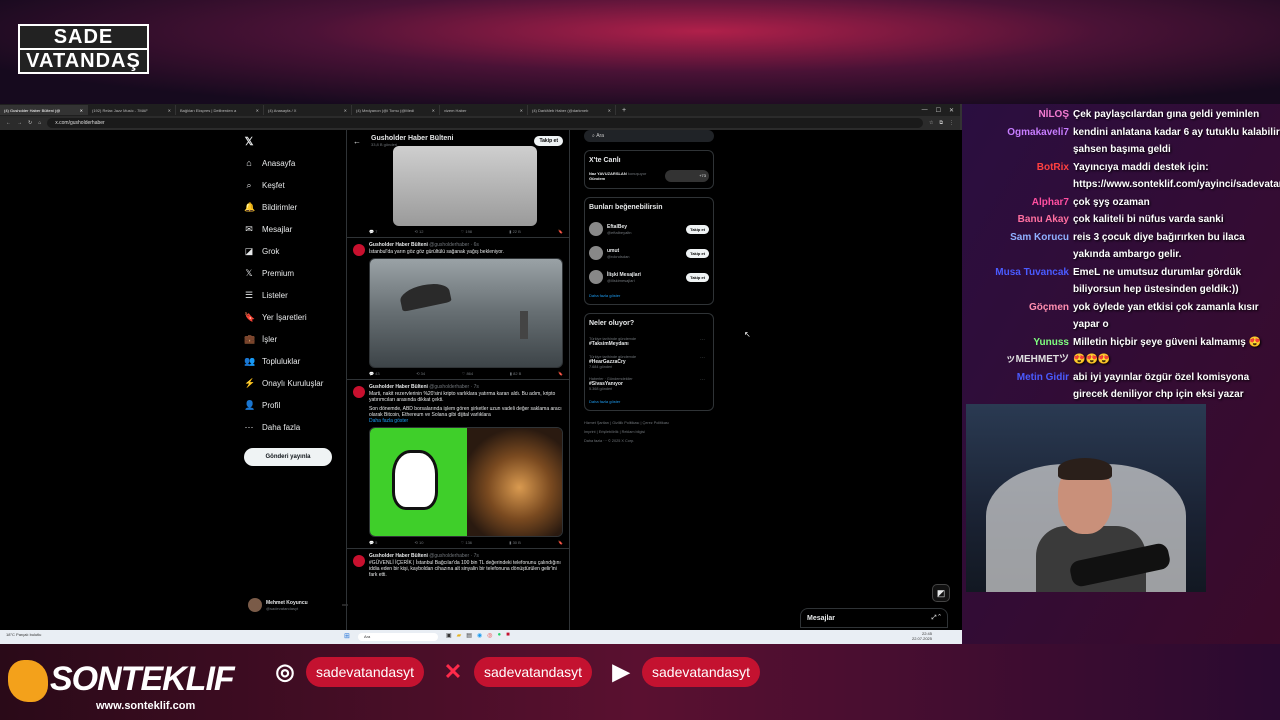  I want to click on chat-username: NİLOŞ, so click(1020, 115).